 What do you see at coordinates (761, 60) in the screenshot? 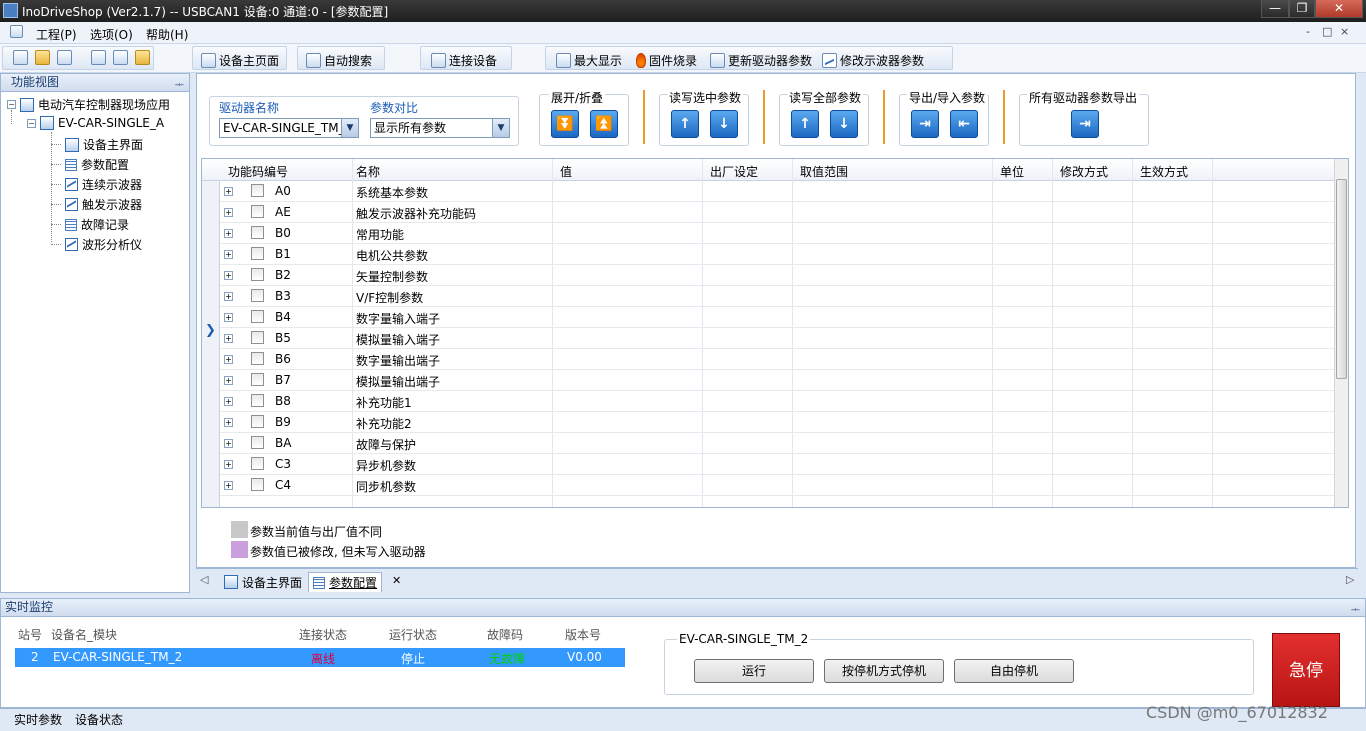
I see `update-driver-params-button: 更新驱动器参数` at bounding box center [761, 60].